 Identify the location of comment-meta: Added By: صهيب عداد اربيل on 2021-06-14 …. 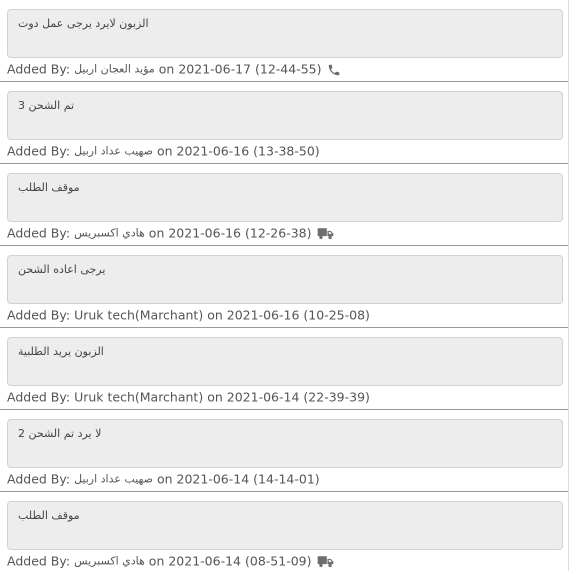
(163, 479).